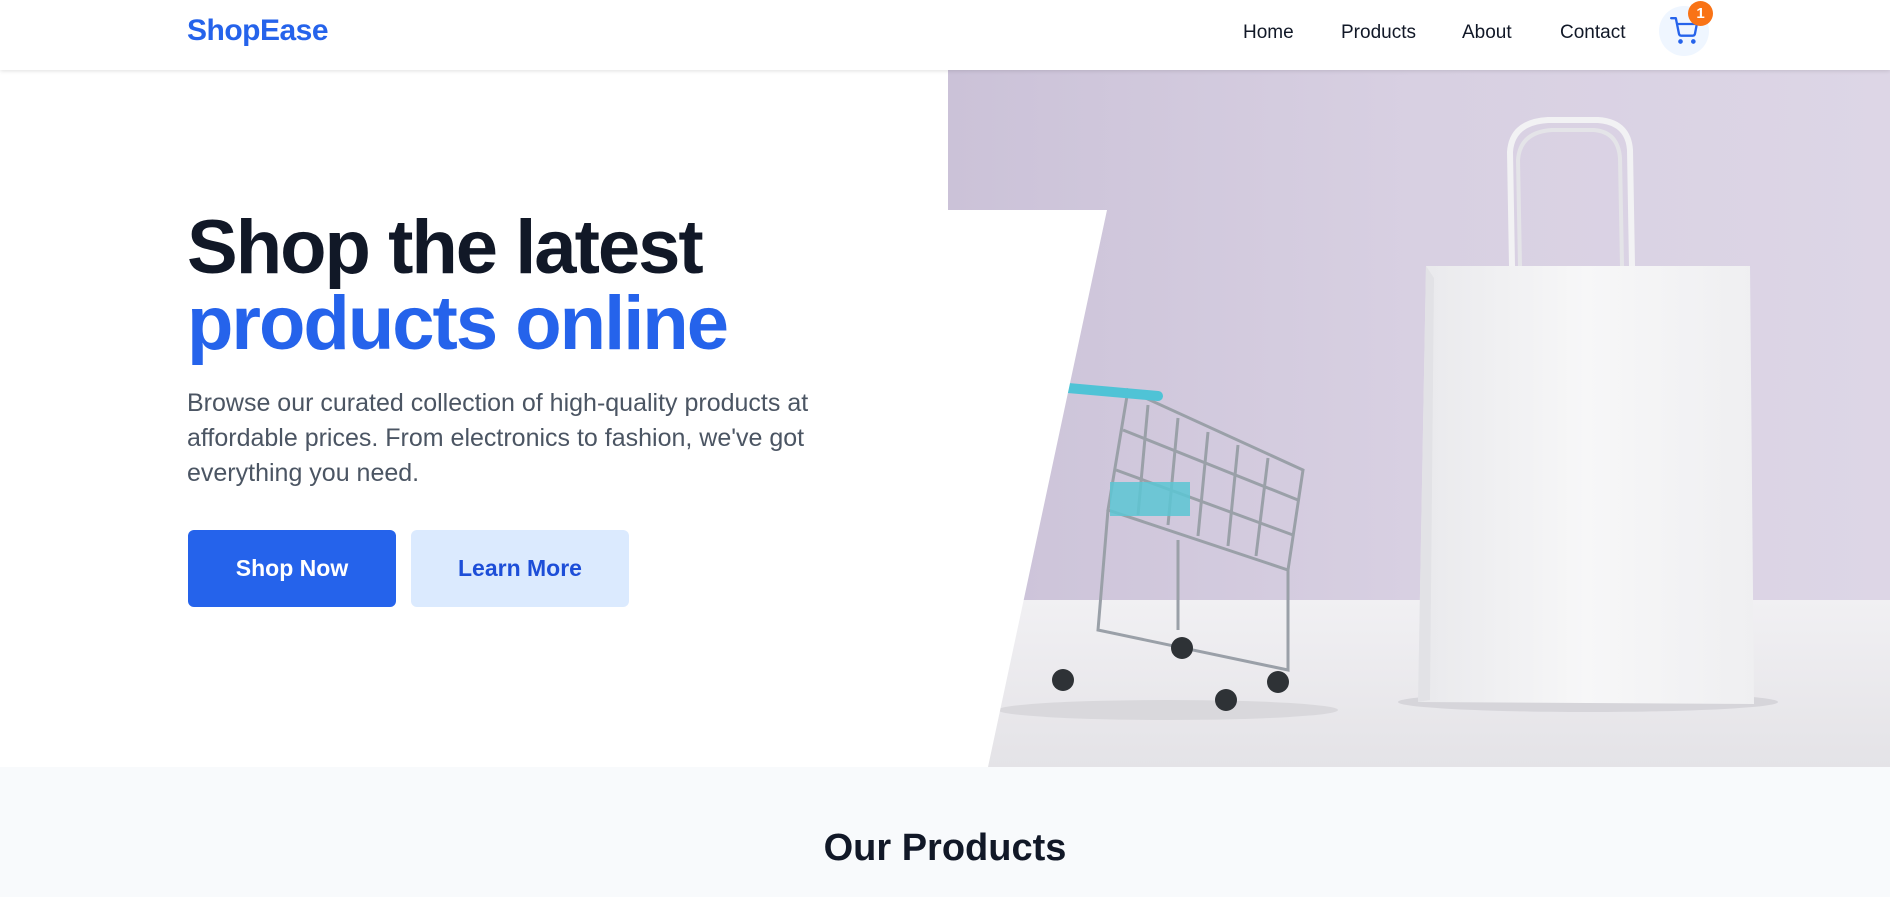 The width and height of the screenshot is (1890, 897). I want to click on nav-link-products: Products, so click(1378, 33).